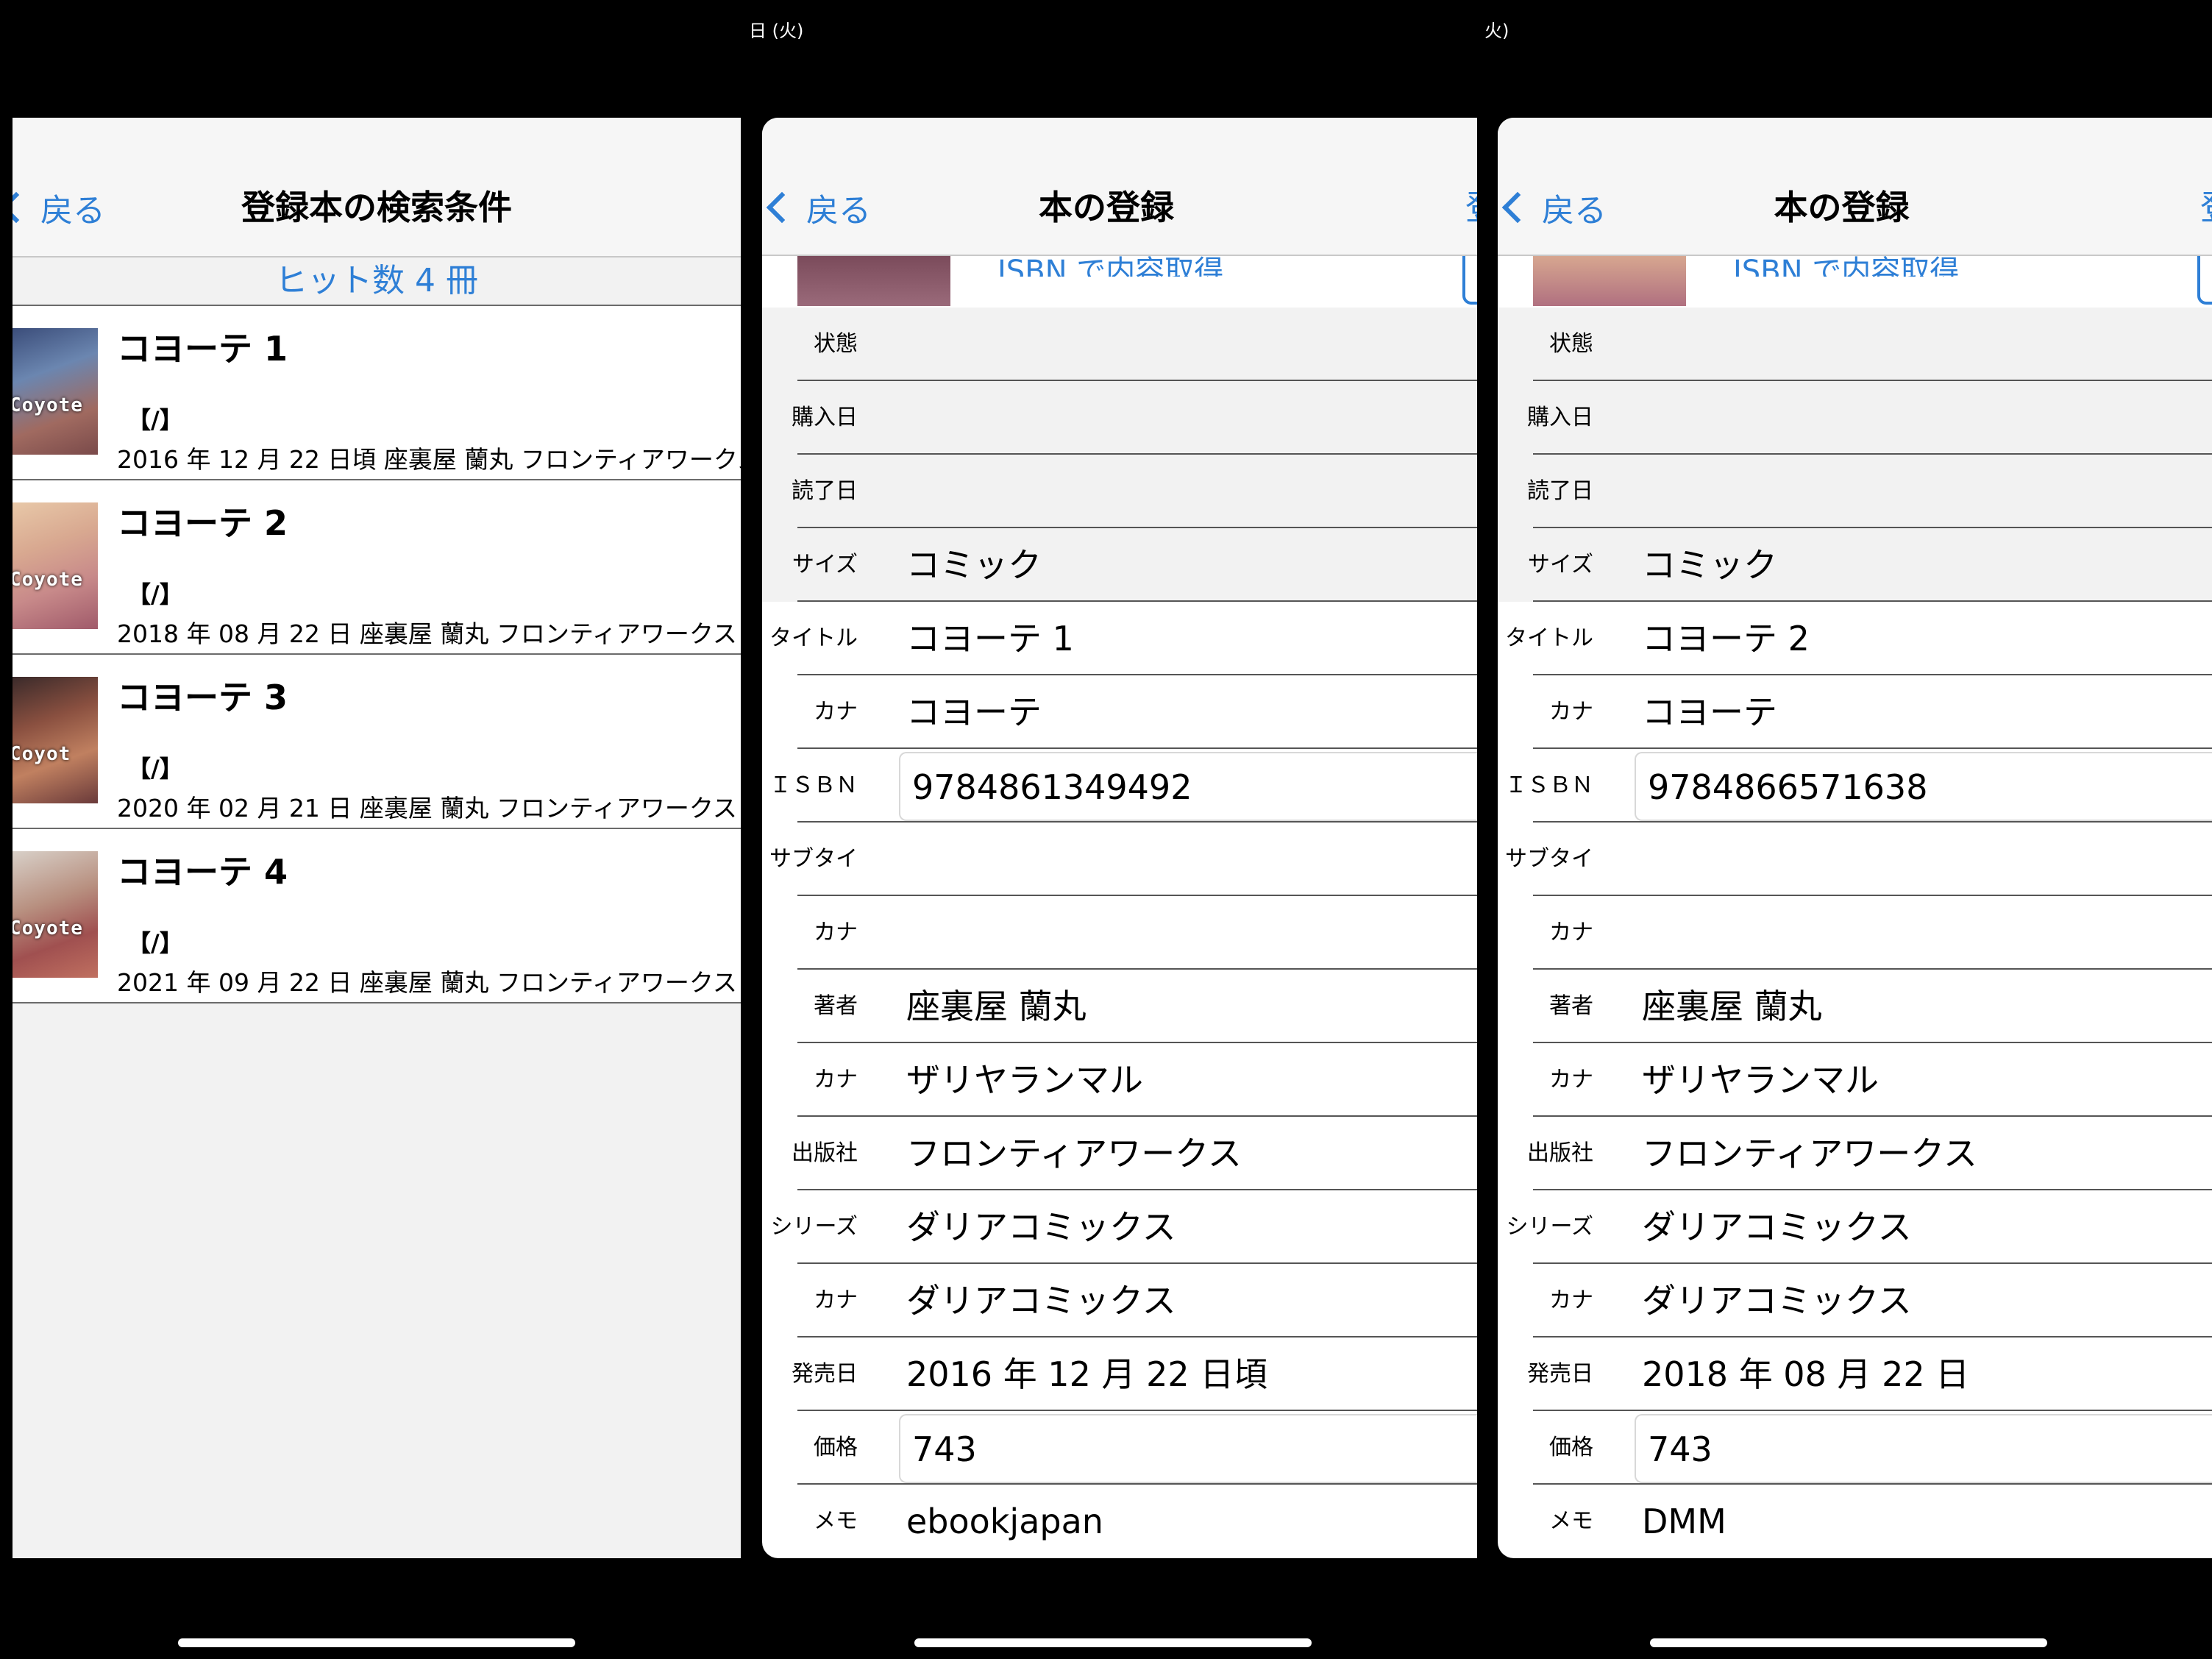 This screenshot has height=1659, width=2212. Describe the element at coordinates (1855, 1374) in the screenshot. I see `field-release-date: 発売日 2018 年 08 月 22 日` at that location.